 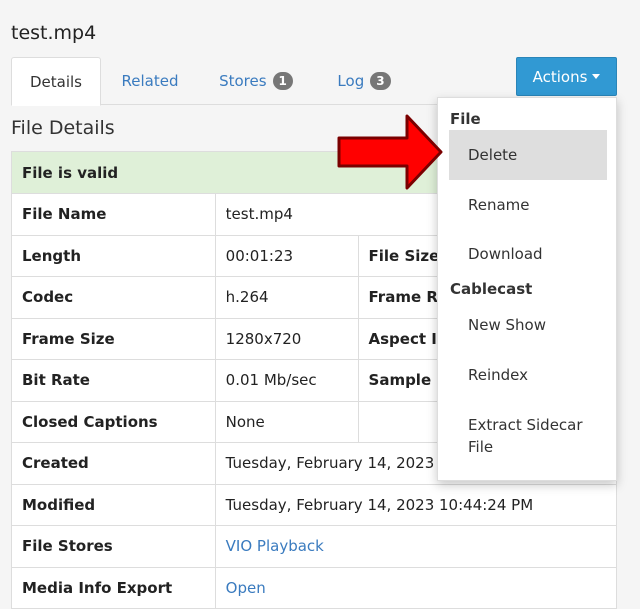 I want to click on tab-related: Related, so click(x=150, y=81).